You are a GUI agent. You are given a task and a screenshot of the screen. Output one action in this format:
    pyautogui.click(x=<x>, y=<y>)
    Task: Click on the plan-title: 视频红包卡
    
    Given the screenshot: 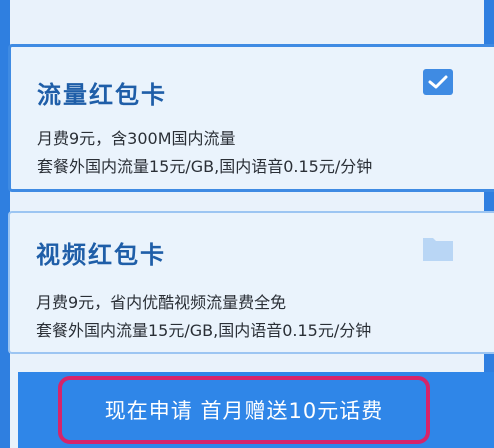 What is the action you would take?
    pyautogui.click(x=101, y=255)
    